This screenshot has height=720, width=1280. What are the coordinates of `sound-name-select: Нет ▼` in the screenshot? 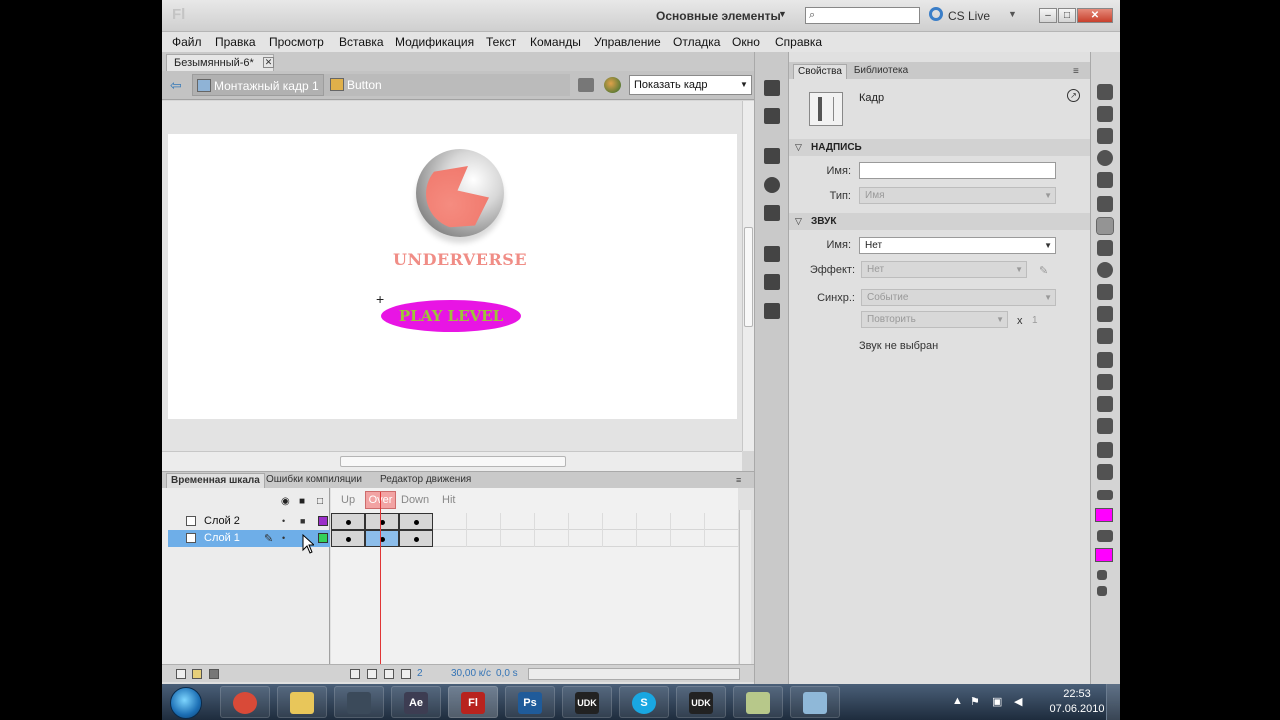 It's located at (957, 245).